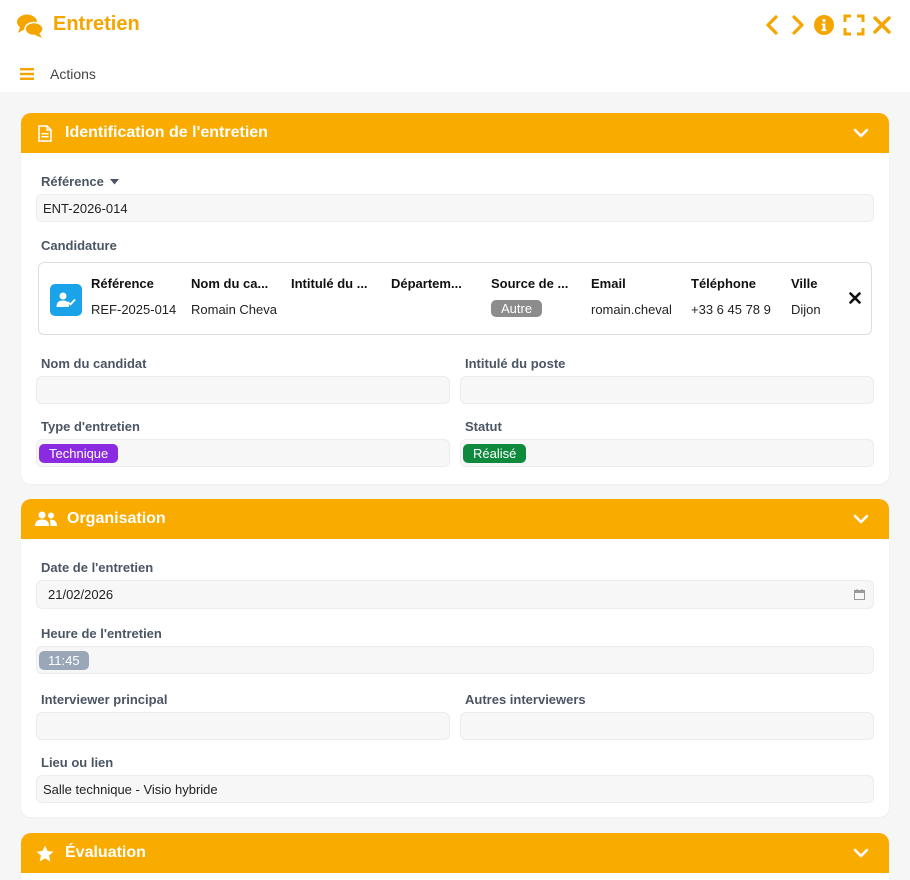 The image size is (910, 880). Describe the element at coordinates (97, 567) in the screenshot. I see `date-label: Date de l'entretien` at that location.